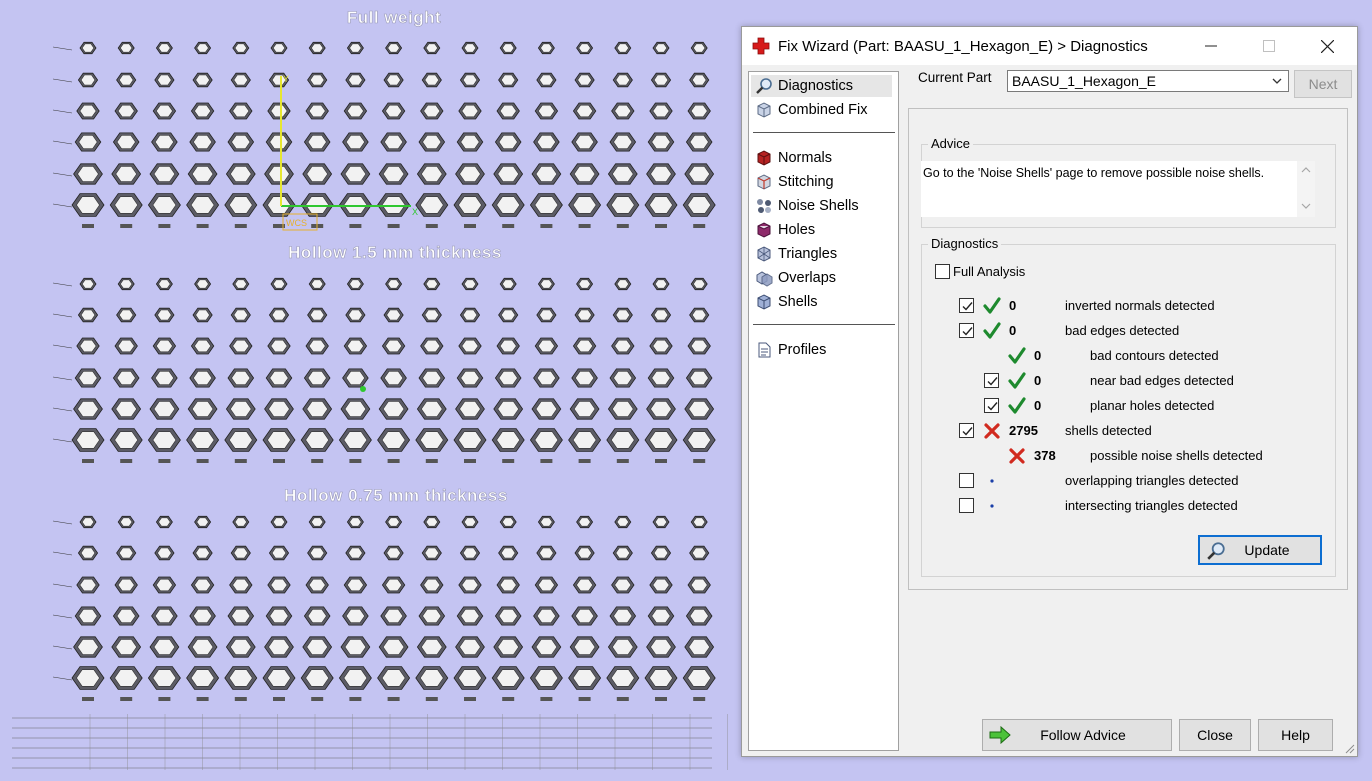 This screenshot has width=1372, height=781. Describe the element at coordinates (1327, 46) in the screenshot. I see `close-window-button` at that location.